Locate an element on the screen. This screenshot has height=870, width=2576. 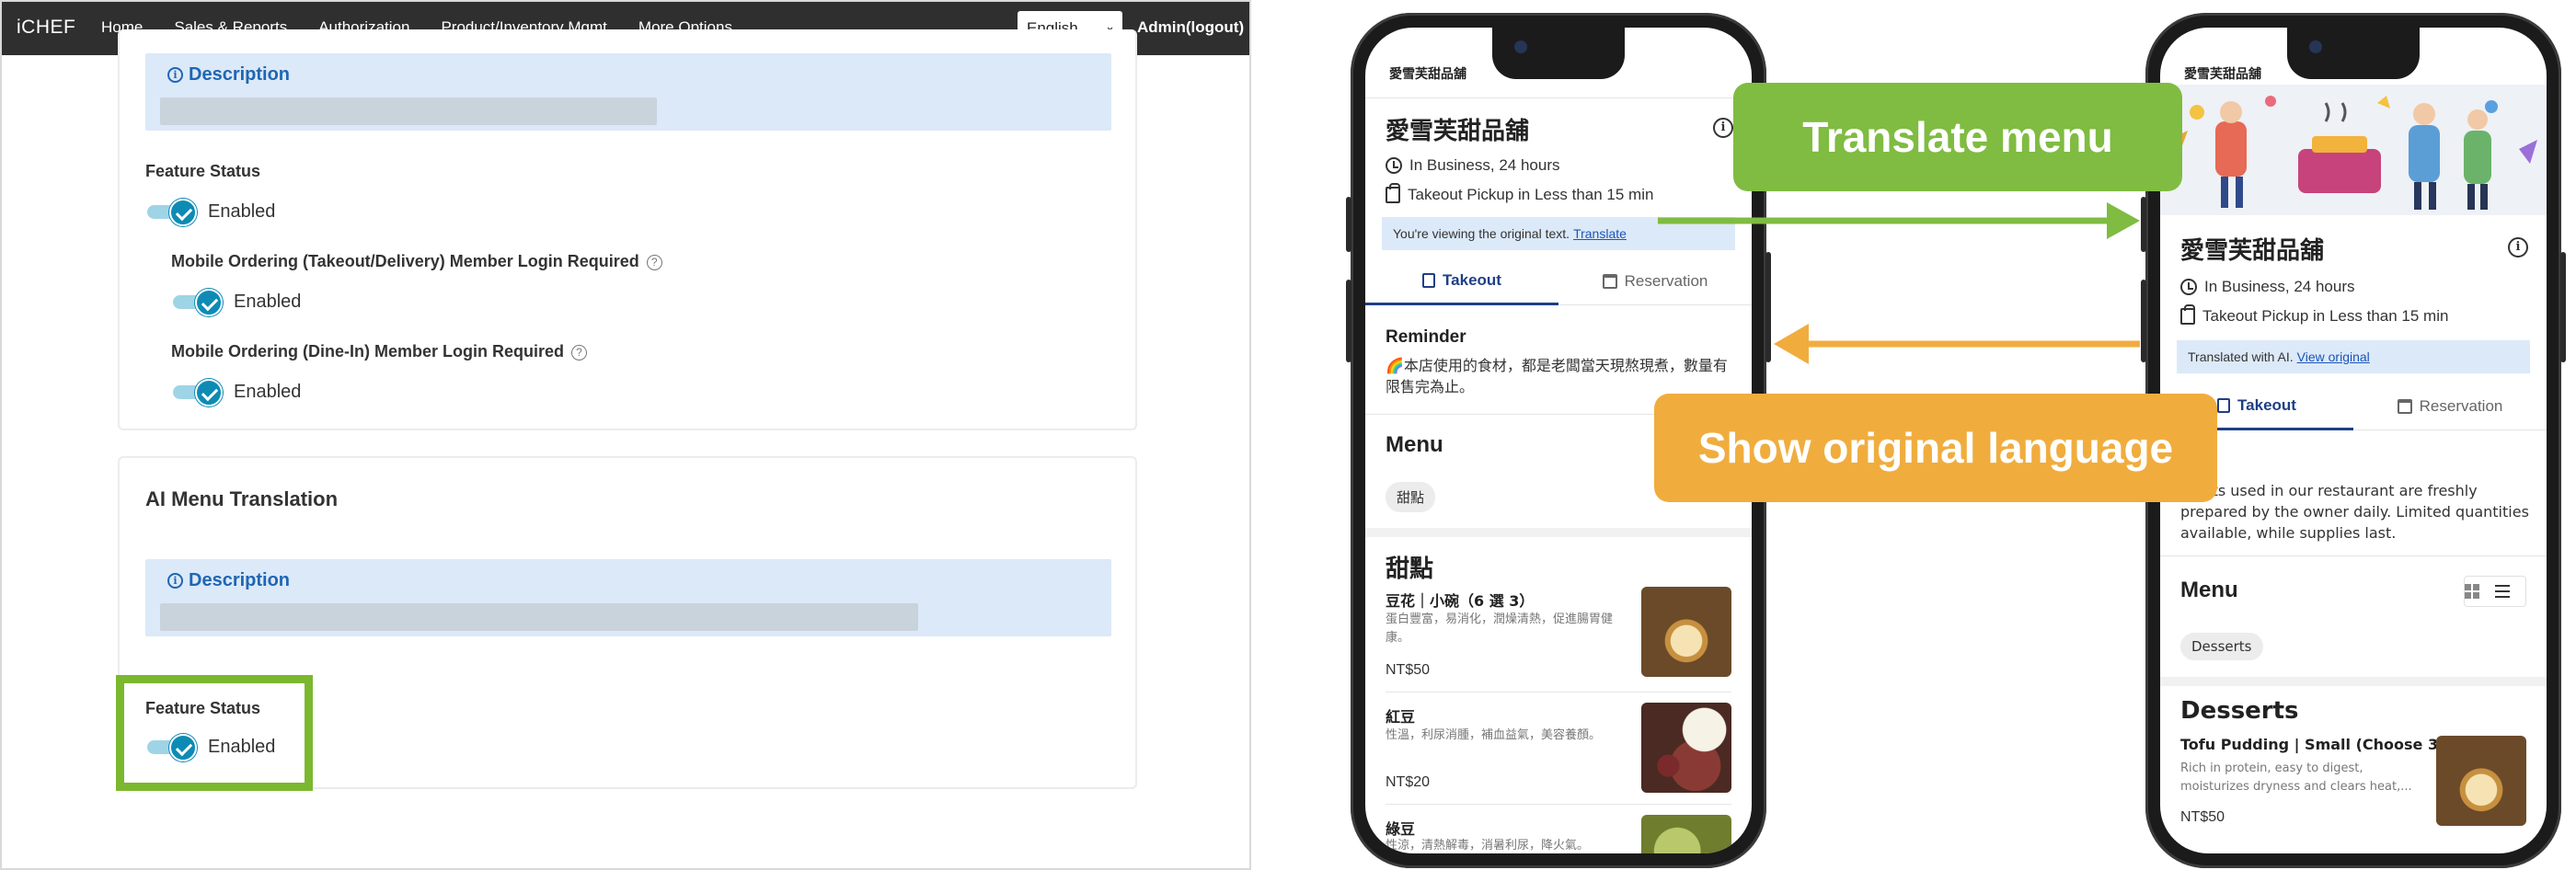
dinein-login-value: Enabled is located at coordinates (268, 391).